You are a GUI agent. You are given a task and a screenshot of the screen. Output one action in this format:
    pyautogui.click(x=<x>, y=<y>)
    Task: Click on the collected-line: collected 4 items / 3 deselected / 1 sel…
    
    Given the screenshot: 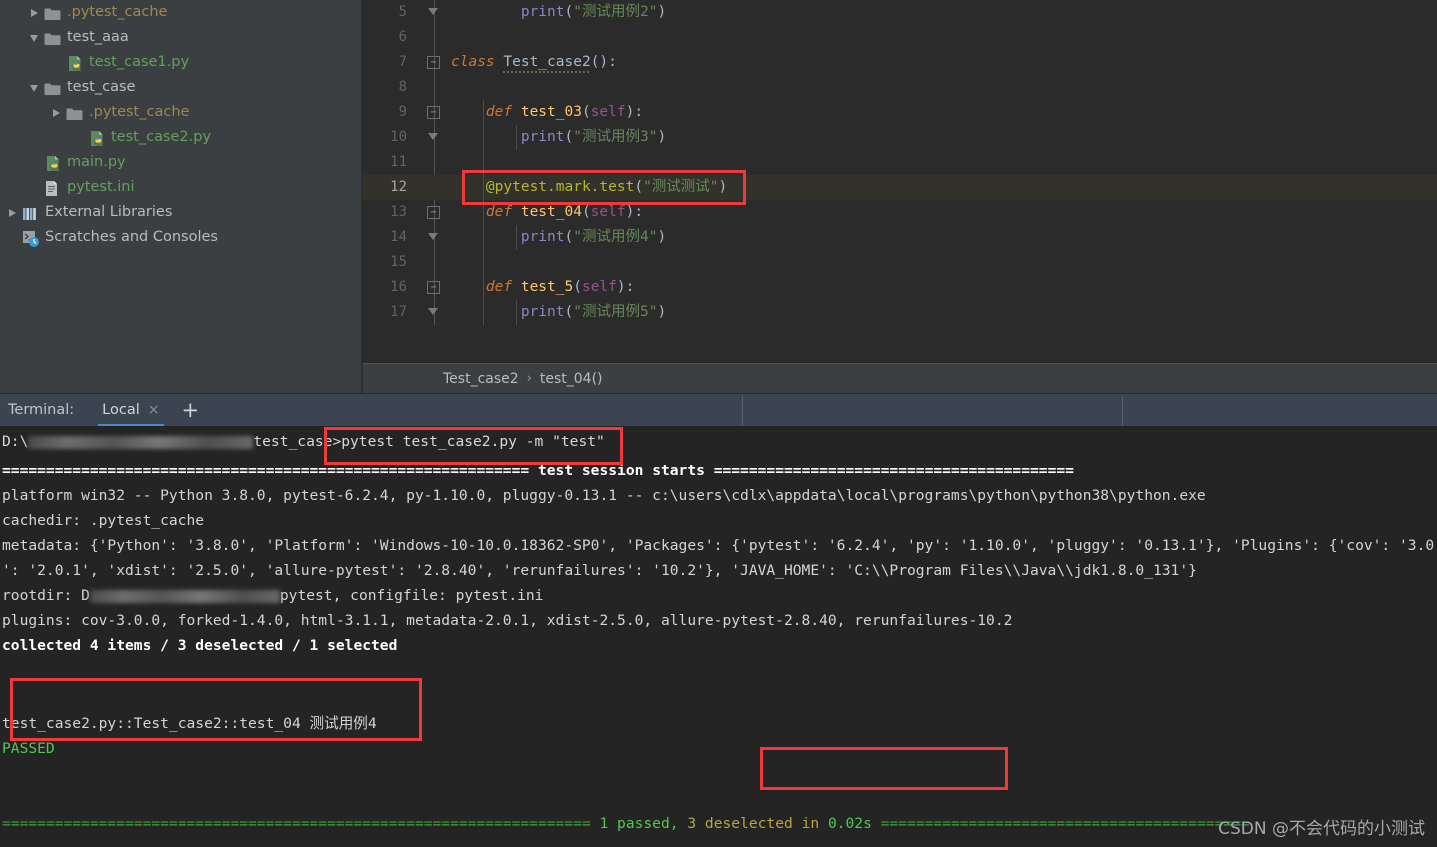 What is the action you would take?
    pyautogui.click(x=200, y=645)
    